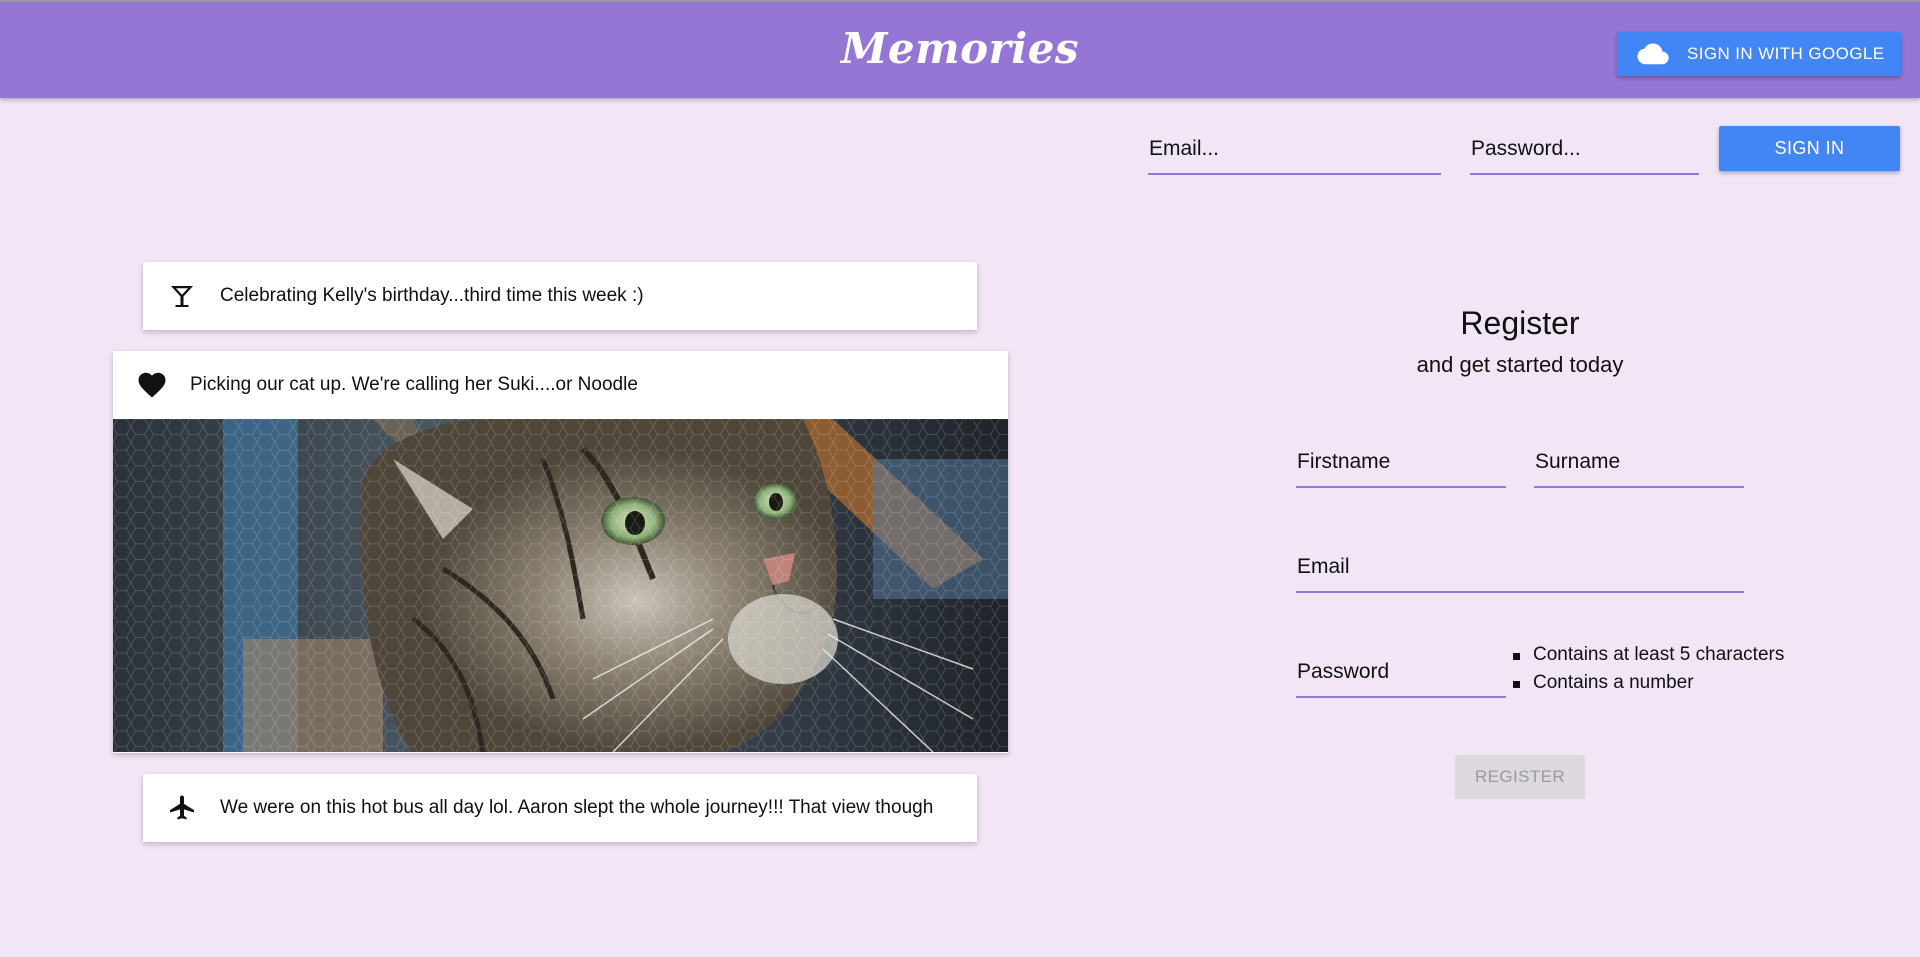  I want to click on password-rule: Contains a number, so click(1648, 683).